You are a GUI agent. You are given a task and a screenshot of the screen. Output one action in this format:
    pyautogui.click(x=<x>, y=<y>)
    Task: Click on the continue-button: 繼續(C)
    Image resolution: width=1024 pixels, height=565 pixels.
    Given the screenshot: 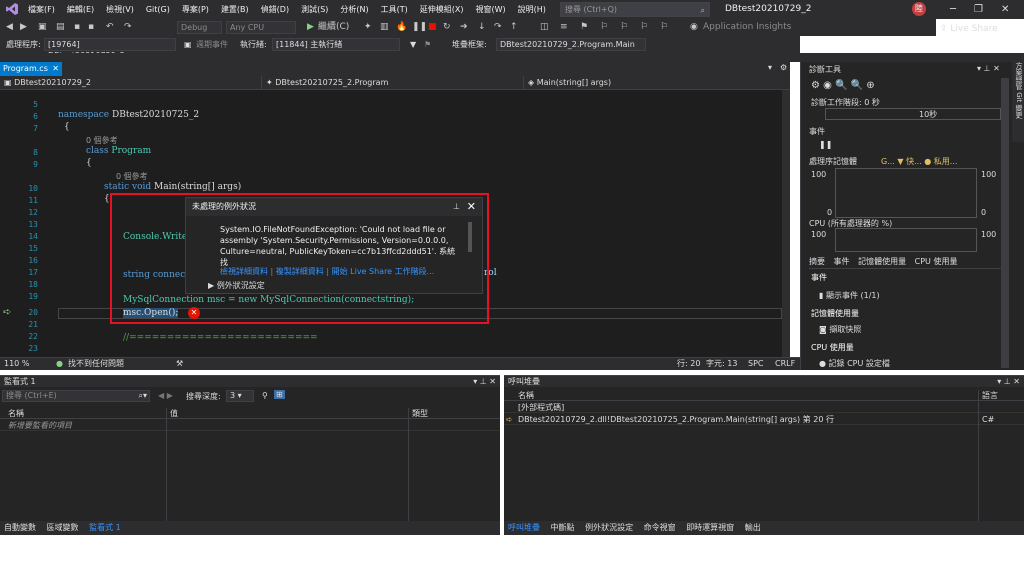 What is the action you would take?
    pyautogui.click(x=333, y=27)
    